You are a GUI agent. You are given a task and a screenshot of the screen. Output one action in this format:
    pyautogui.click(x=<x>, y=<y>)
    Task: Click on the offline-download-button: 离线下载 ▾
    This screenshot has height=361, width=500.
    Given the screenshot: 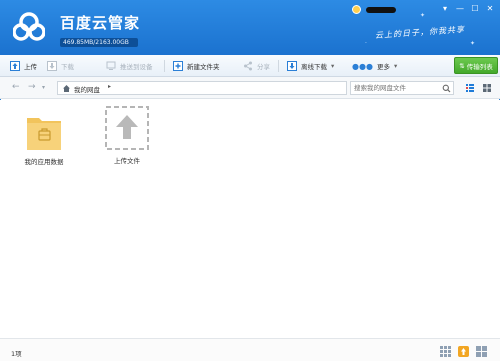 What is the action you would take?
    pyautogui.click(x=310, y=66)
    